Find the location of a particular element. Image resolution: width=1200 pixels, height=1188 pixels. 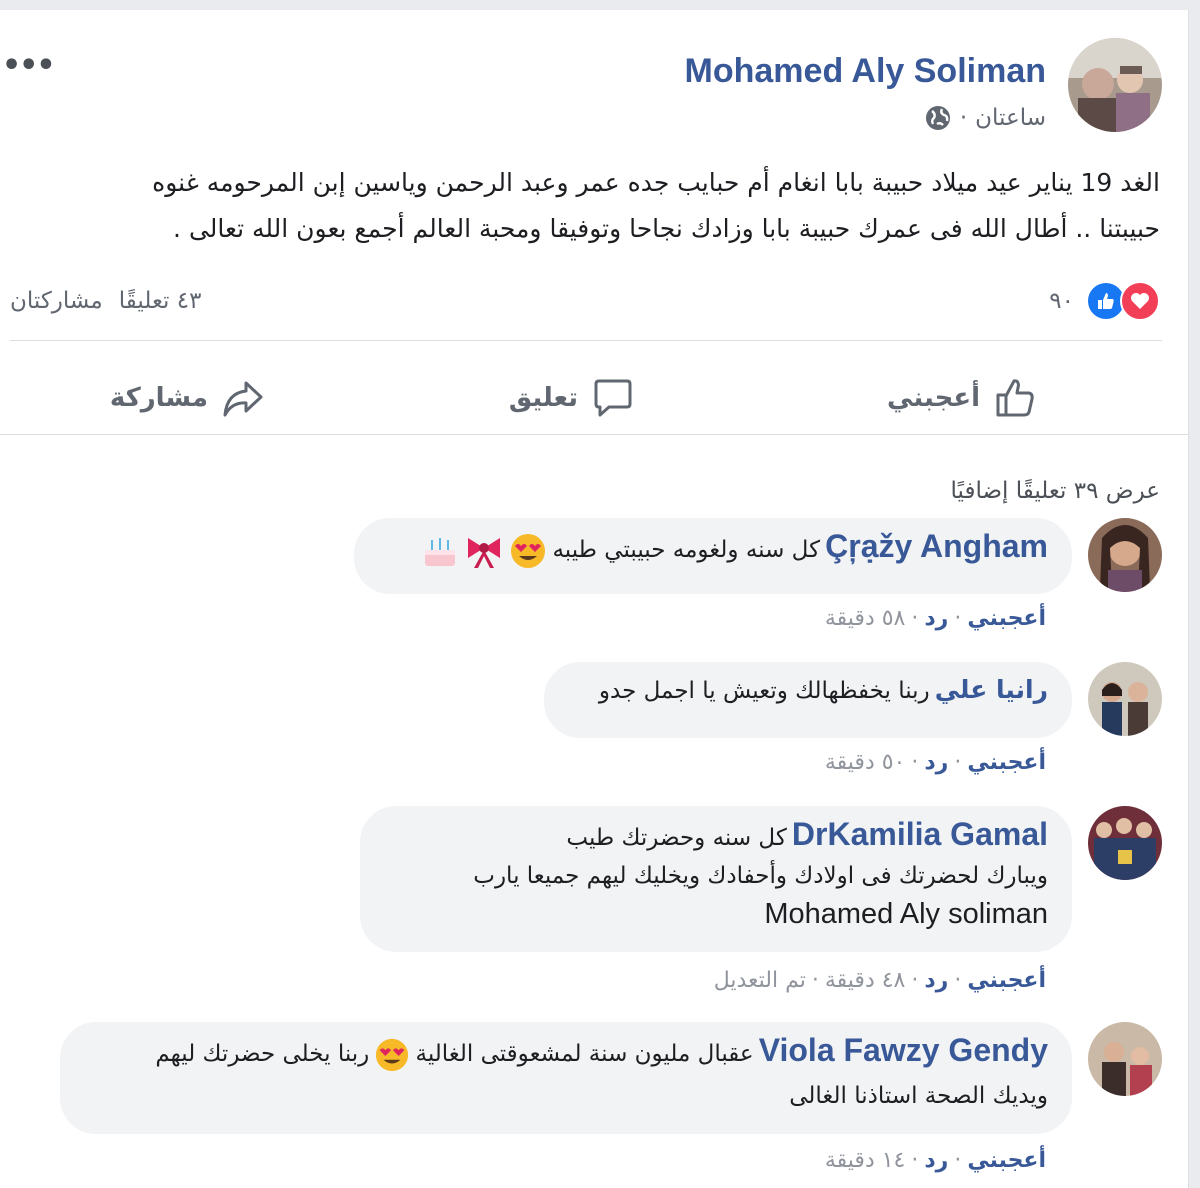

comment-time: ٥٨ دقيقة is located at coordinates (865, 618).